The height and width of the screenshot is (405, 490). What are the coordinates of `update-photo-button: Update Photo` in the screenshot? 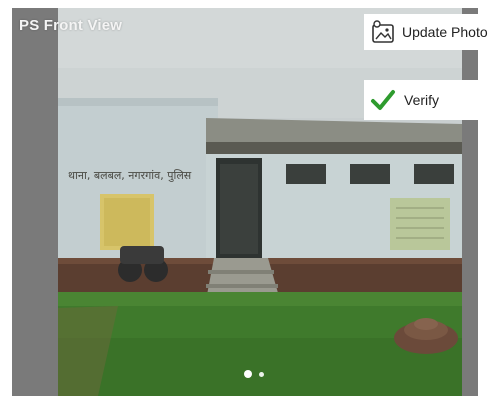 It's located at (426, 32).